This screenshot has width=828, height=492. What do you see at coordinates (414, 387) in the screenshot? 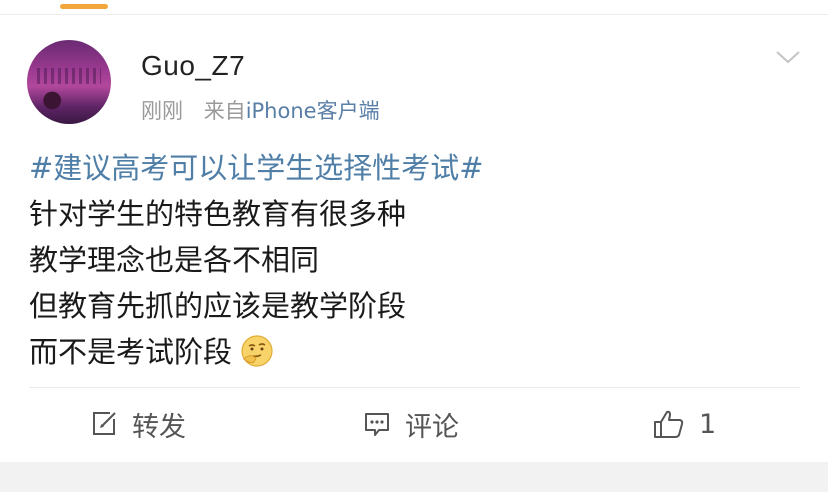
I see `actions-divider` at bounding box center [414, 387].